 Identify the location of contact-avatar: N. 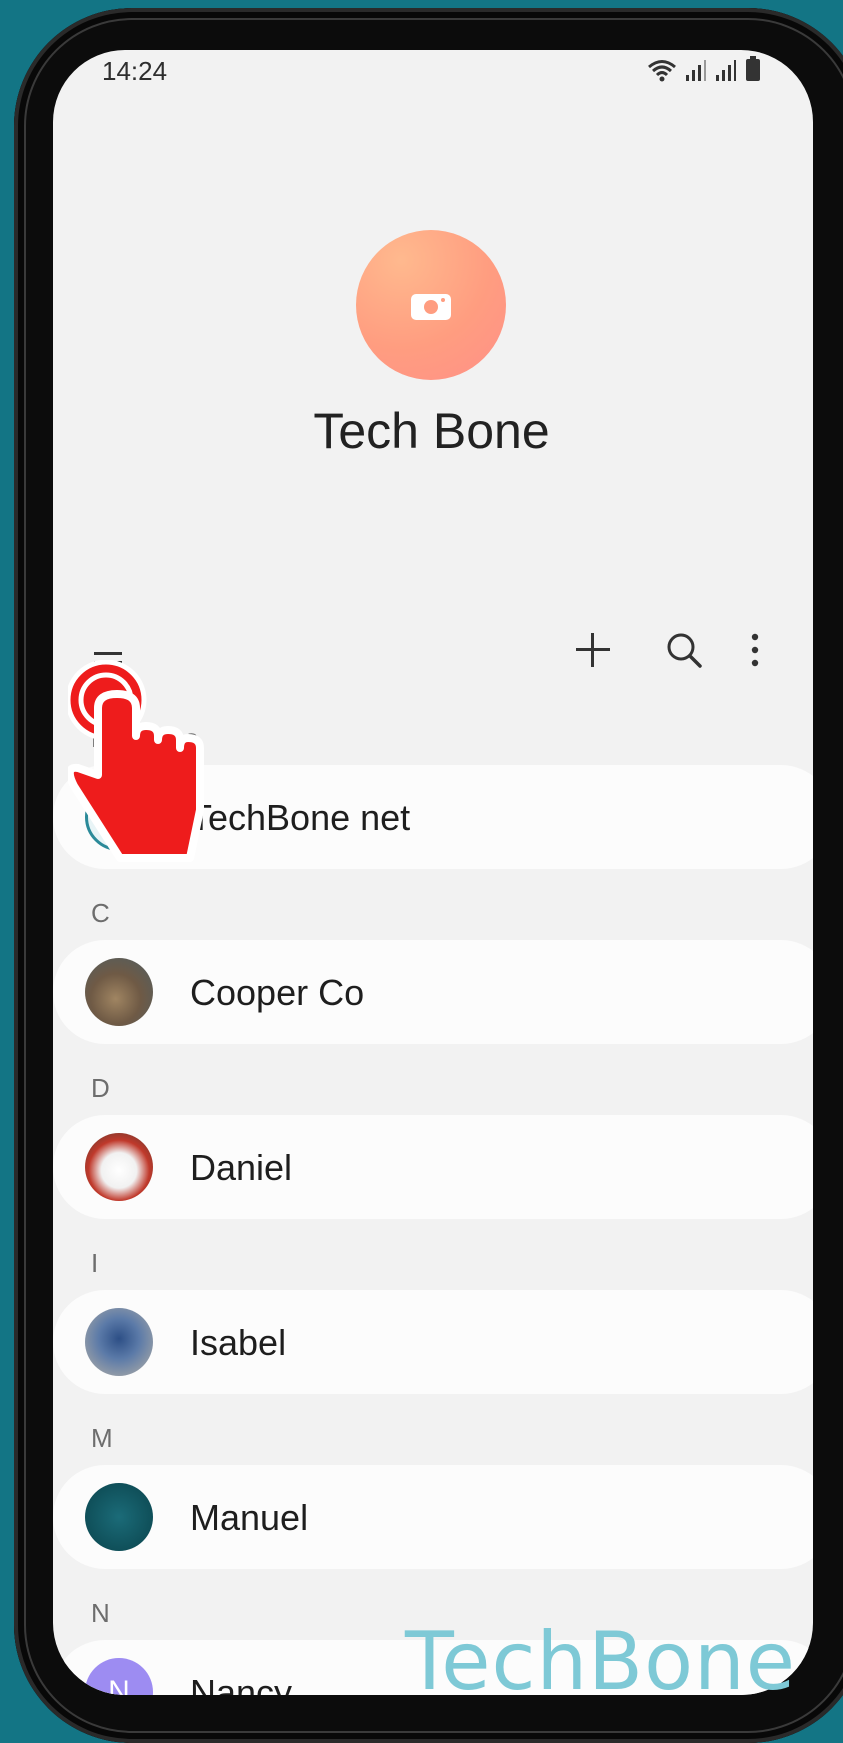
(119, 1676).